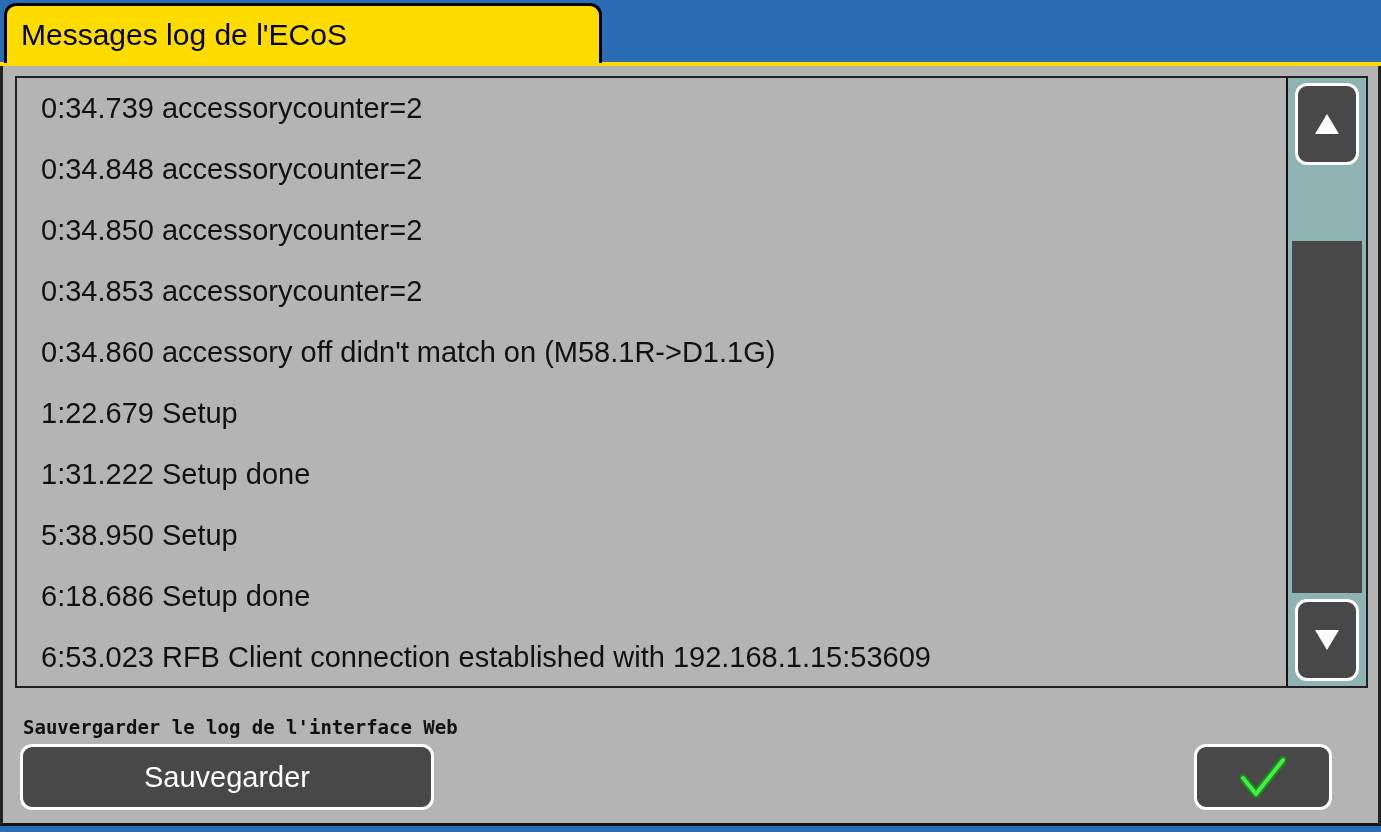  I want to click on up-triangle-icon, so click(1327, 124).